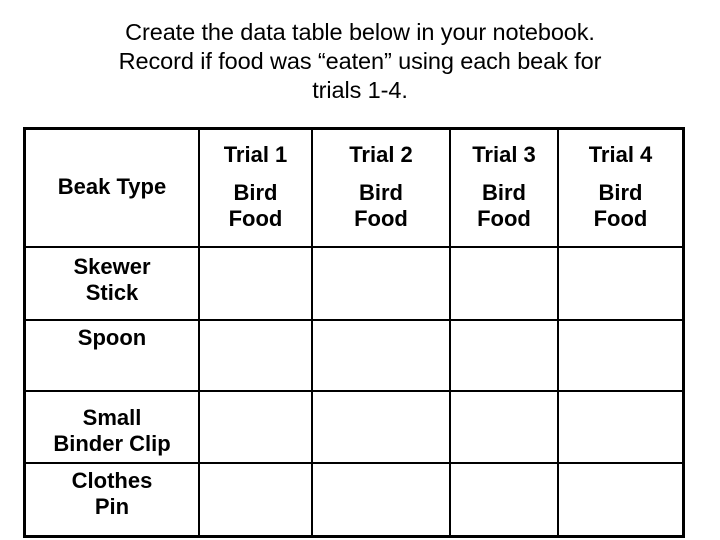  What do you see at coordinates (381, 154) in the screenshot?
I see `trial-2-title: Trial 2` at bounding box center [381, 154].